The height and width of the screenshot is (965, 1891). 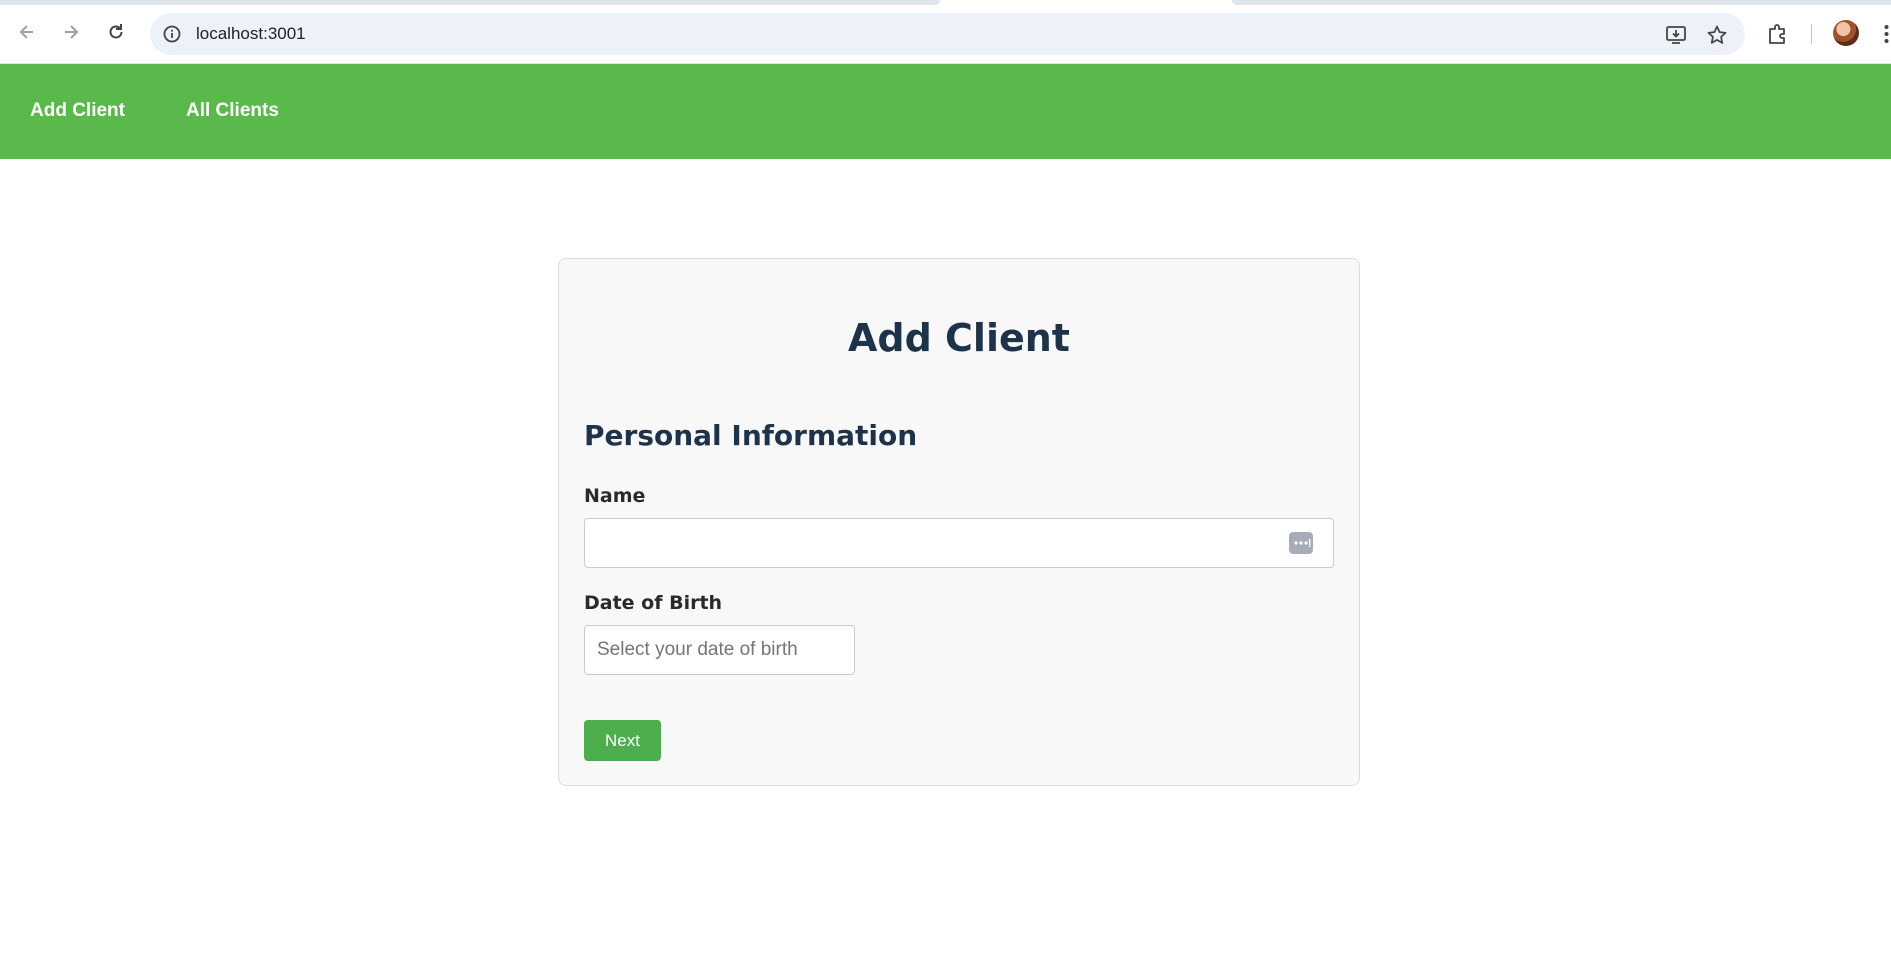 I want to click on browser-toolbar: localhost:3001, so click(x=945, y=32).